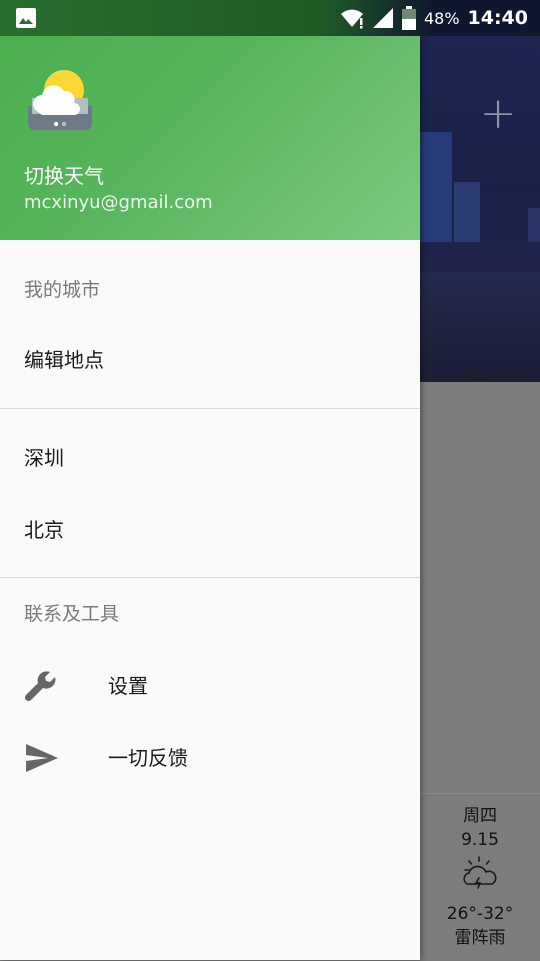 Image resolution: width=540 pixels, height=961 pixels. What do you see at coordinates (351, 19) in the screenshot?
I see `wifi-icon` at bounding box center [351, 19].